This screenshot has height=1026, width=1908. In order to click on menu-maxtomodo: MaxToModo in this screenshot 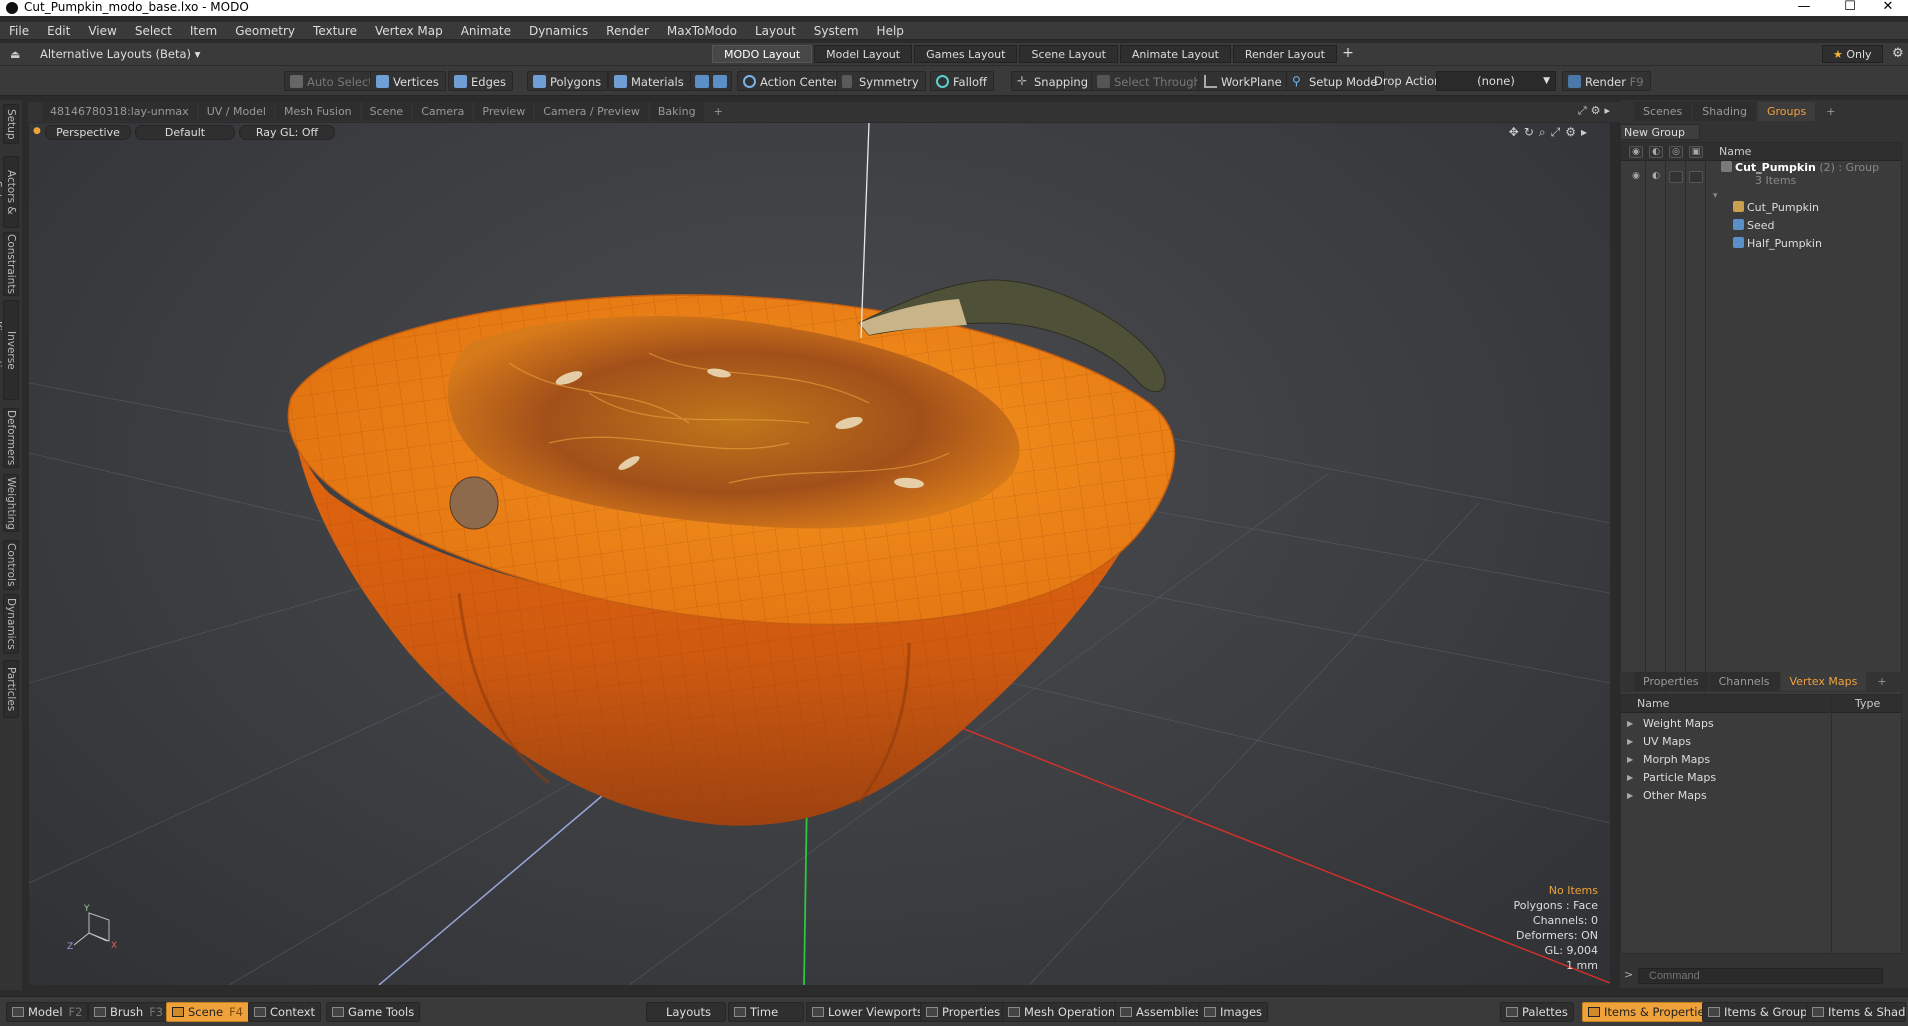, I will do `click(702, 31)`.